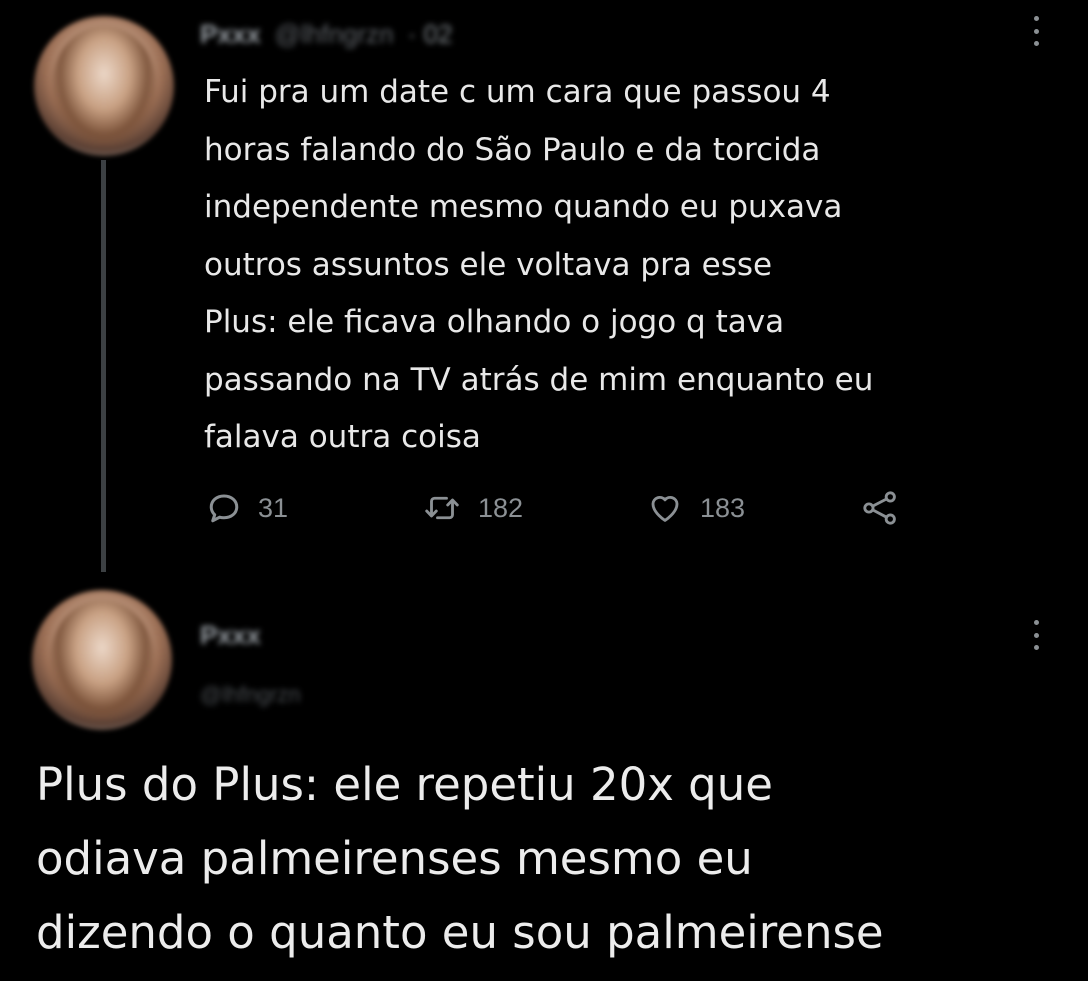 This screenshot has height=981, width=1088. Describe the element at coordinates (472, 508) in the screenshot. I see `retweet-button: 182` at that location.